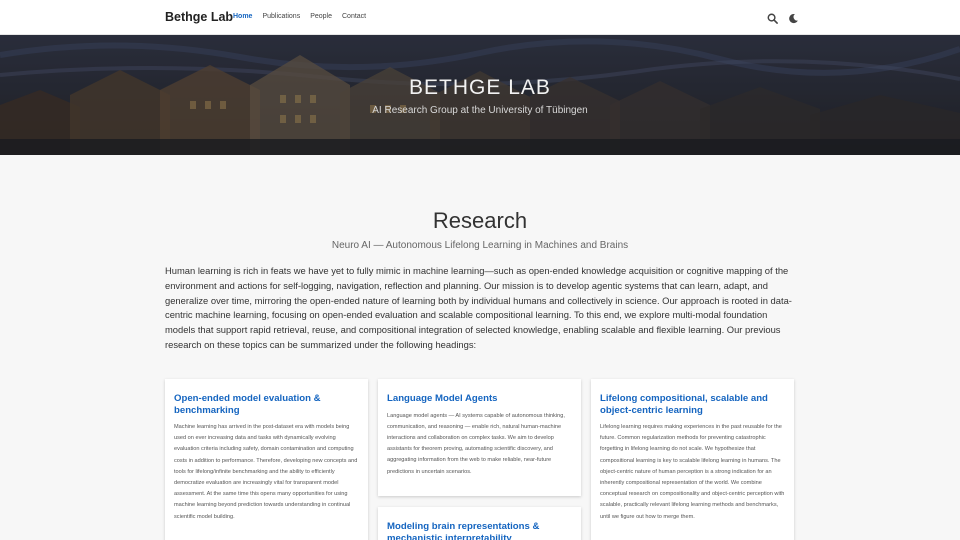 The height and width of the screenshot is (540, 960). What do you see at coordinates (772, 17) in the screenshot?
I see `search-icon` at bounding box center [772, 17].